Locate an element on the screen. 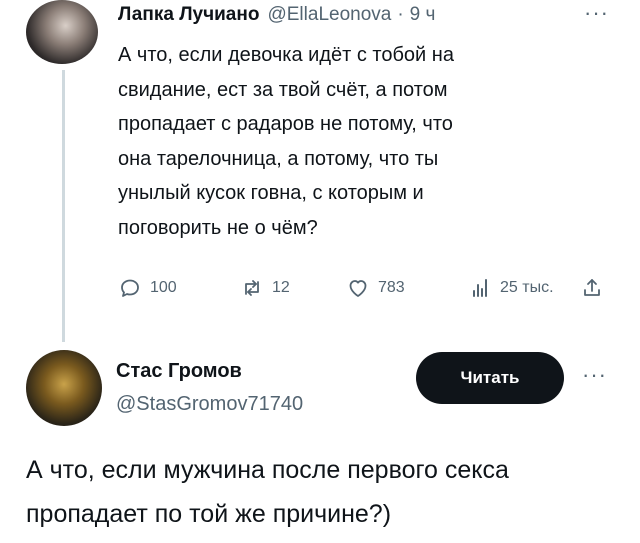  tweet-text-line: свидание, ест за твой счёт, а потом is located at coordinates (283, 89).